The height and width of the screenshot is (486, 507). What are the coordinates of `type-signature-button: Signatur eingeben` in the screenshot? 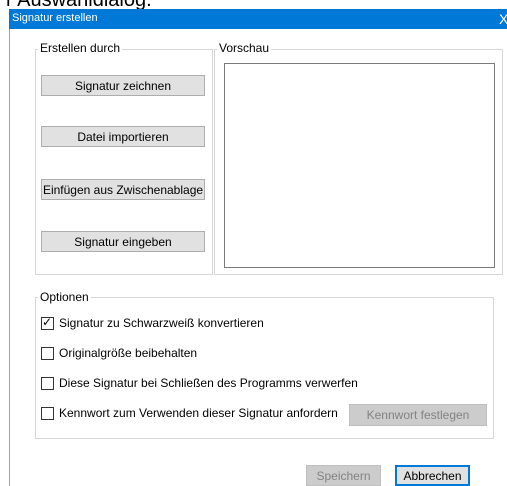 It's located at (123, 241).